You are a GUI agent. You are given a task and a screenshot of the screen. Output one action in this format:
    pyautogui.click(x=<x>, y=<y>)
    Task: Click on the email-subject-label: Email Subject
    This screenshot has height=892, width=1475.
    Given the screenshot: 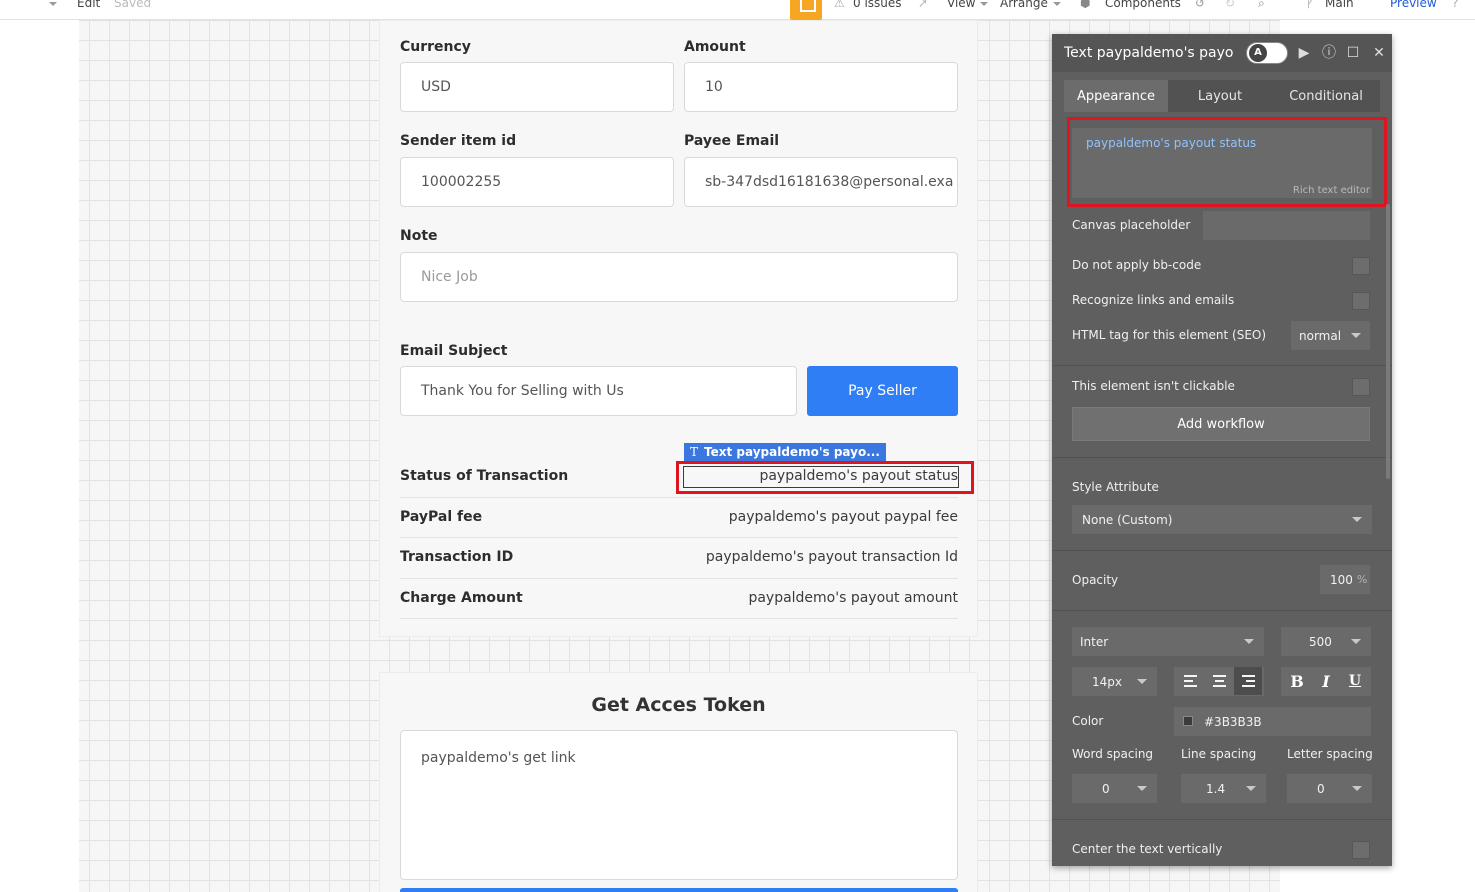 What is the action you would take?
    pyautogui.click(x=454, y=351)
    